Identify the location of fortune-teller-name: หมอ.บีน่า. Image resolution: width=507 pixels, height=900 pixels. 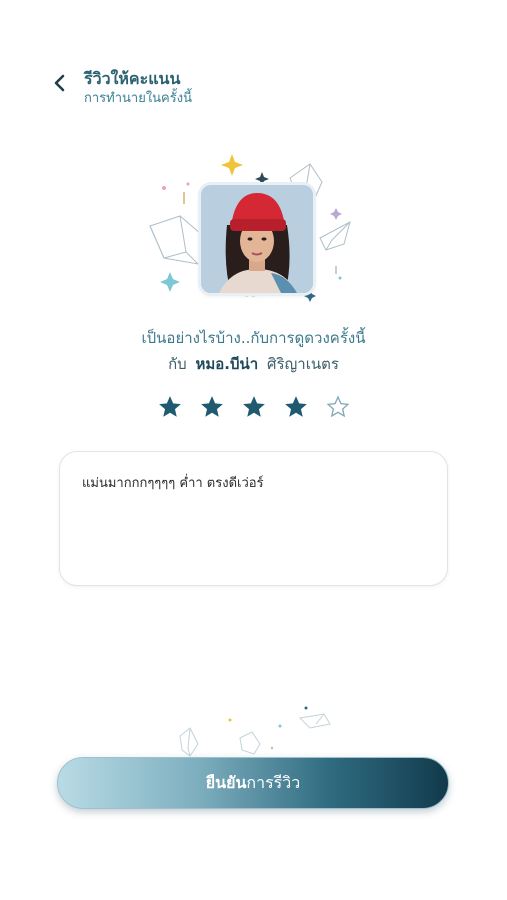
(227, 364).